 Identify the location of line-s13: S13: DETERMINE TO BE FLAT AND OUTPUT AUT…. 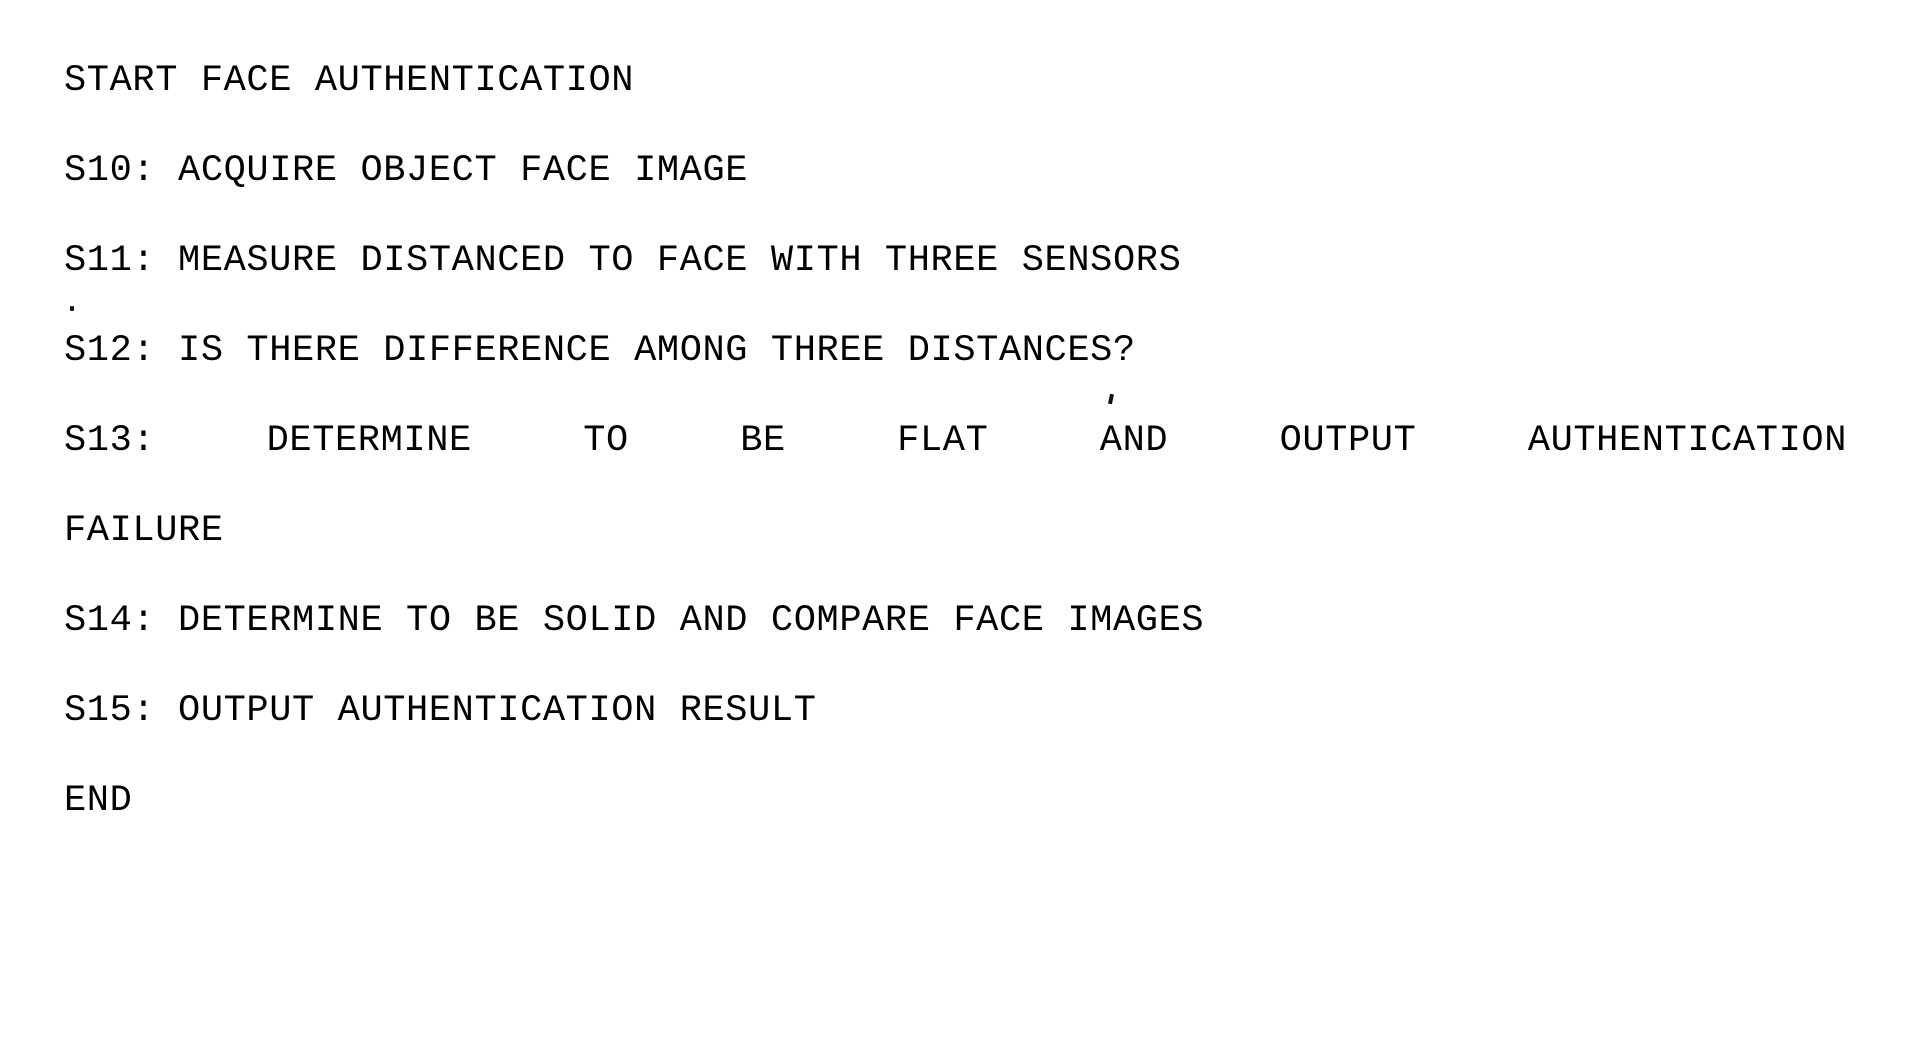
(955, 441).